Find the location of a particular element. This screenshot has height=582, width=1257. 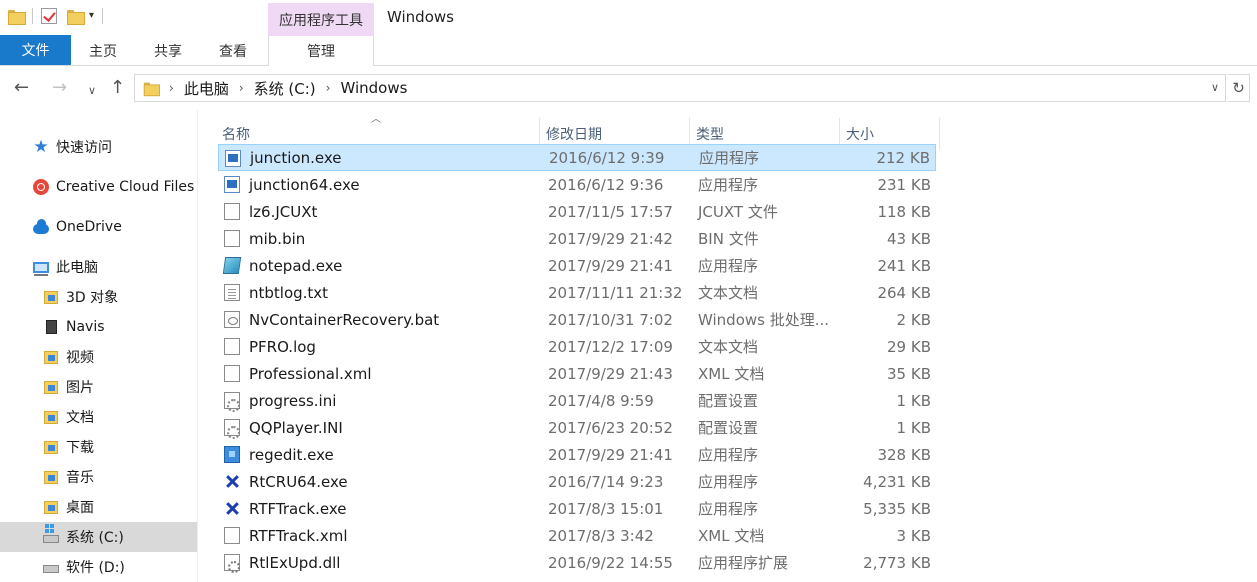

table-row: notepad.exe 2017/9/29 21:41 应用程序 241 KB is located at coordinates (577, 265).